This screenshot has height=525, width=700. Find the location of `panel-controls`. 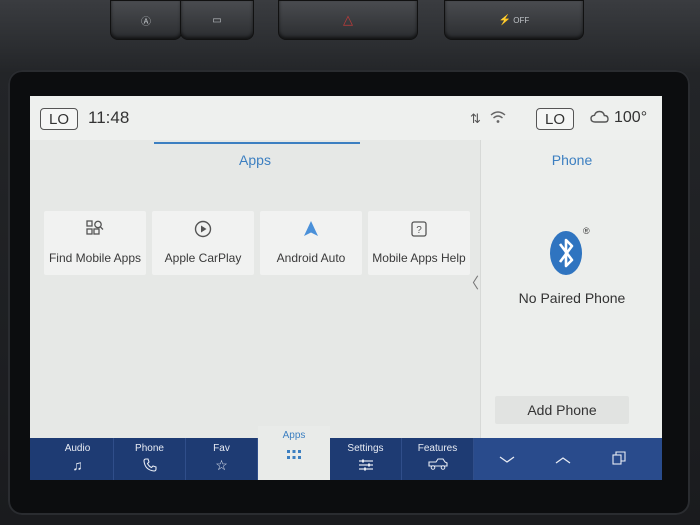

panel-controls is located at coordinates (568, 459).